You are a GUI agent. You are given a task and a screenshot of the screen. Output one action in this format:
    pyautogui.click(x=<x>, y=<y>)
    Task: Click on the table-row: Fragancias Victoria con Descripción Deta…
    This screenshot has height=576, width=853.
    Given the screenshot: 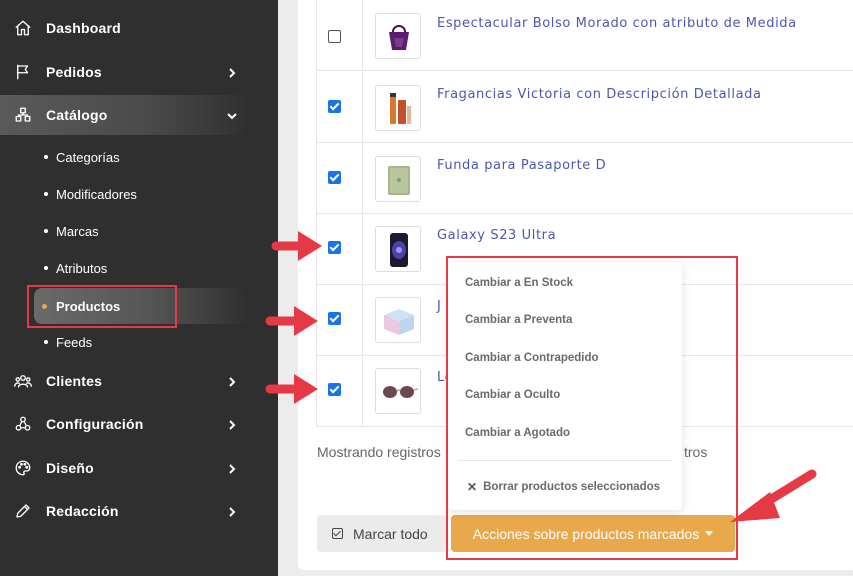 What is the action you would take?
    pyautogui.click(x=584, y=107)
    